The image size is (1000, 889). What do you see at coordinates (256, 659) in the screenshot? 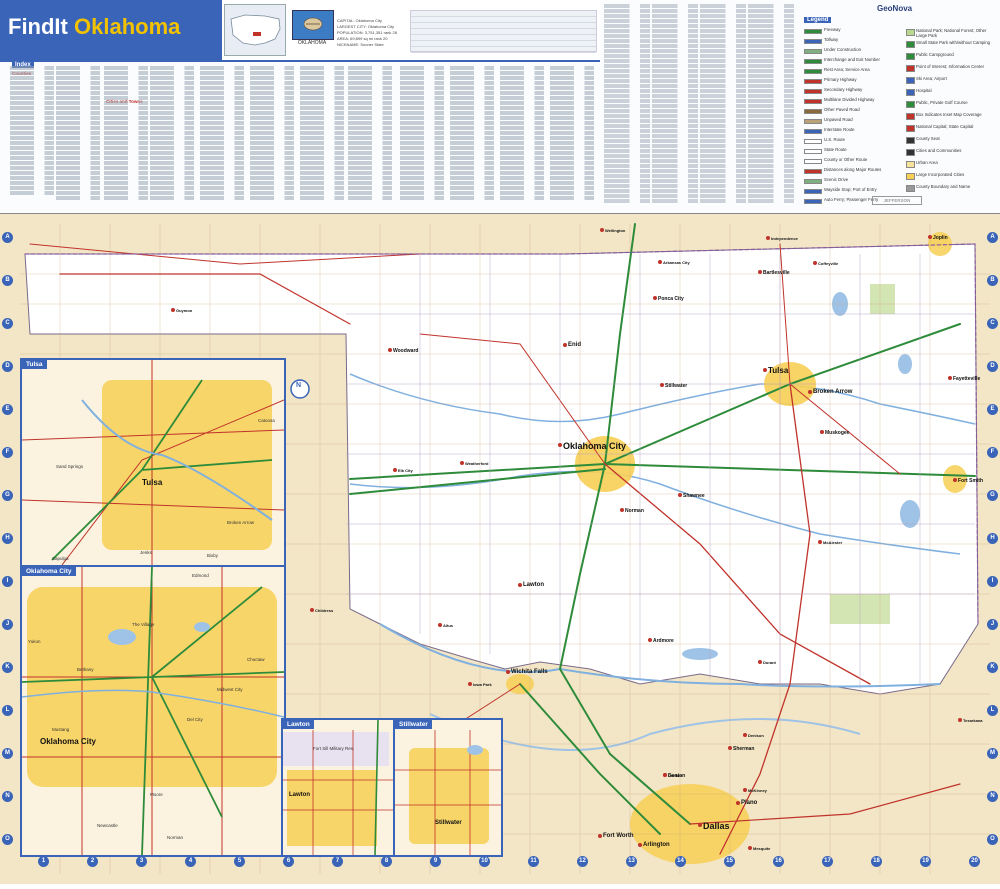
I see `inset-town: Choctaw` at bounding box center [256, 659].